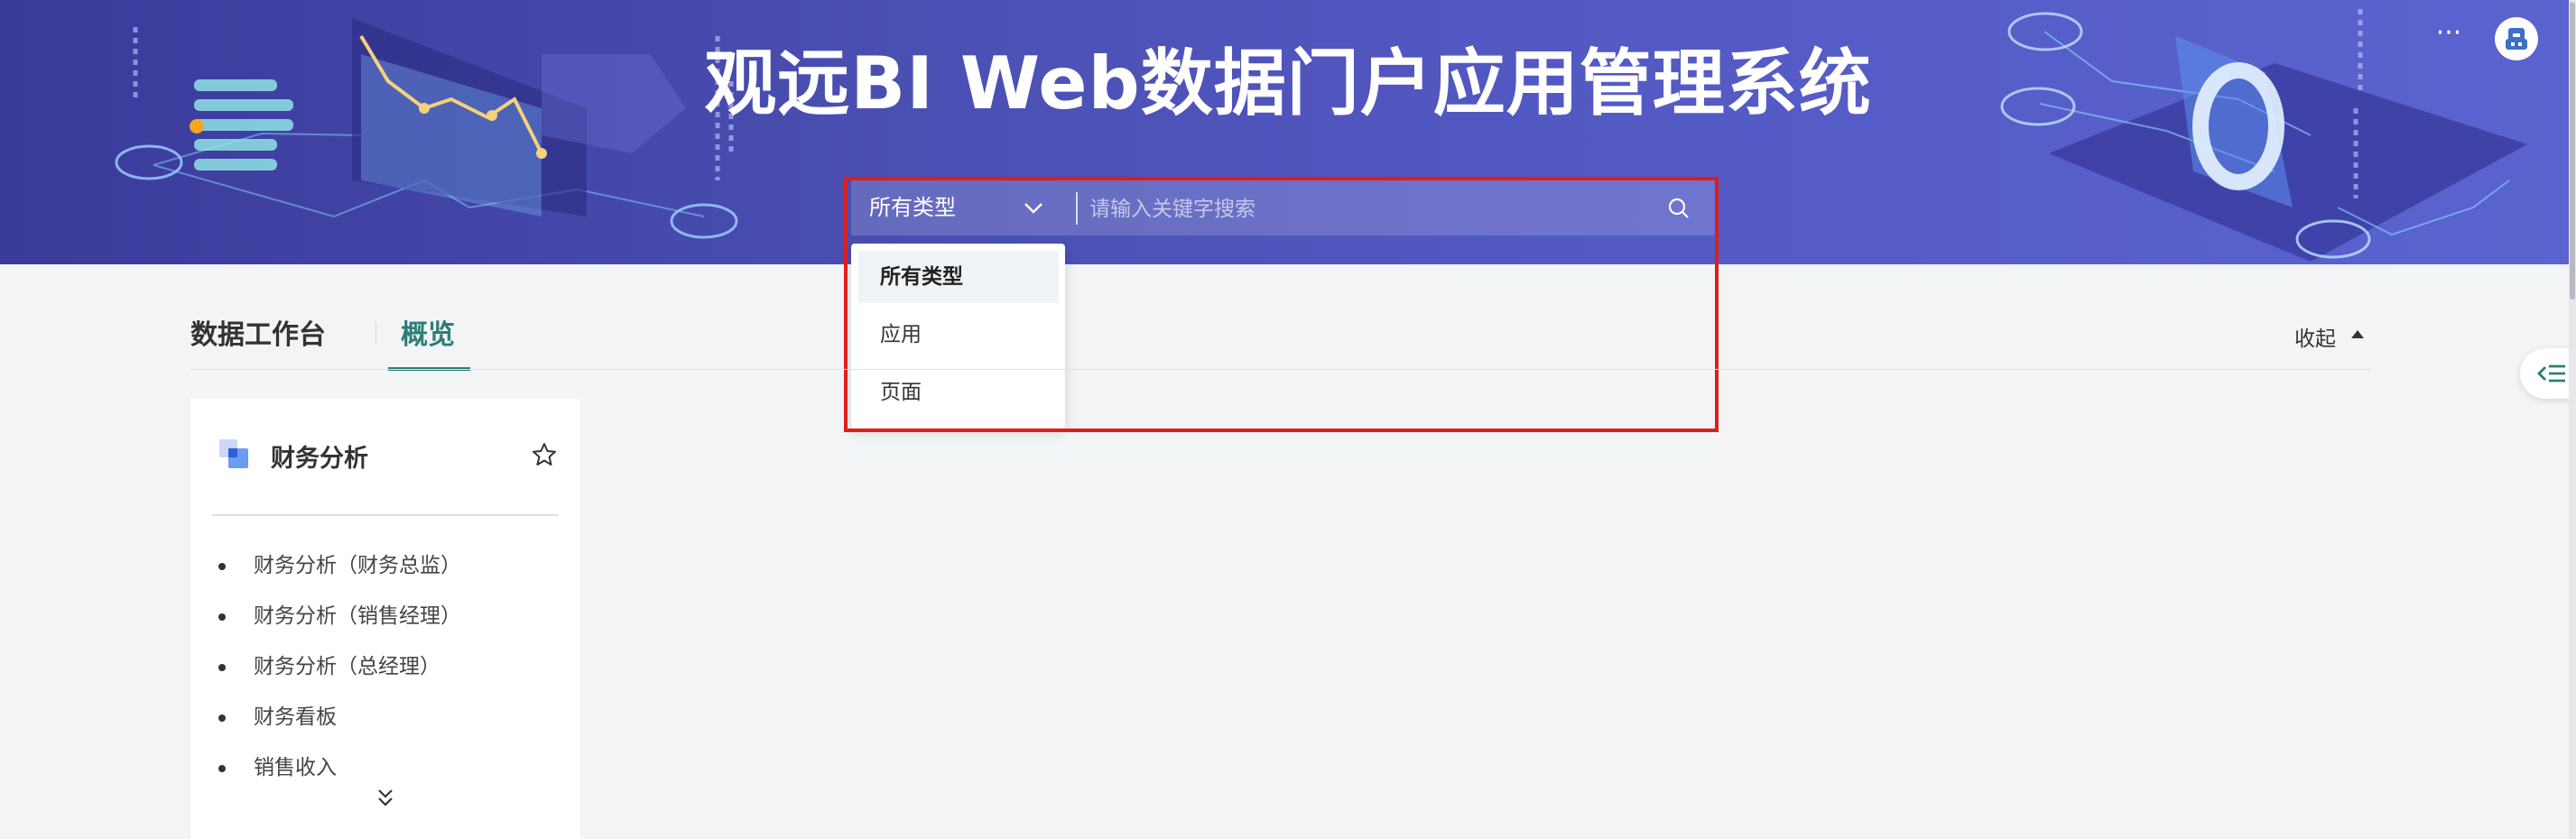 Image resolution: width=2576 pixels, height=839 pixels. I want to click on caret-up-icon, so click(2357, 334).